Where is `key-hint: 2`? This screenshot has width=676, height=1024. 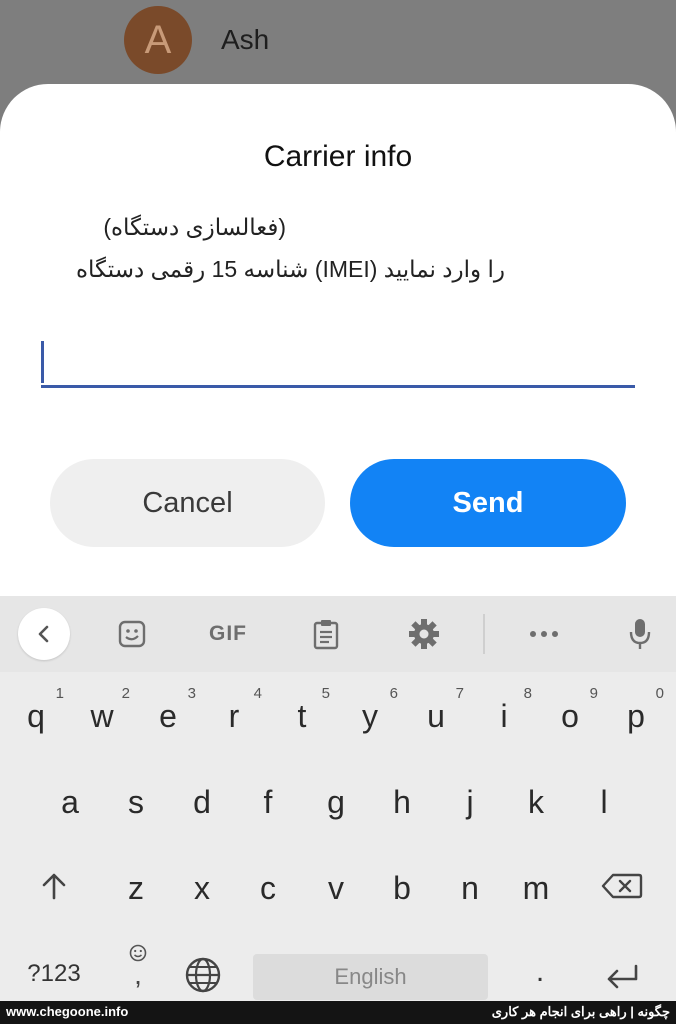 key-hint: 2 is located at coordinates (125, 693).